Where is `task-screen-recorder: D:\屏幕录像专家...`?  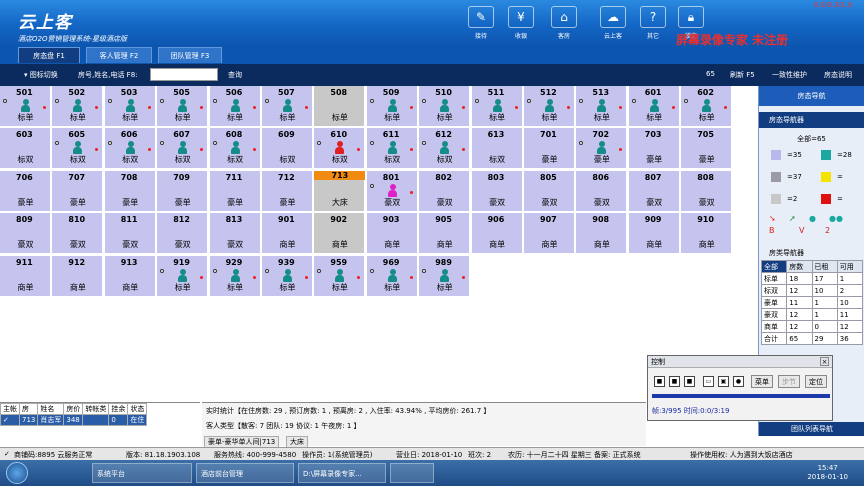
task-screen-recorder: D:\屏幕录像专家... is located at coordinates (342, 473).